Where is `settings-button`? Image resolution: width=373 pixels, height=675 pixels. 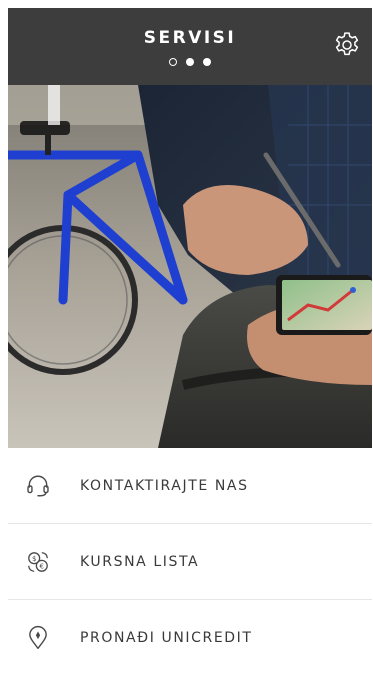 settings-button is located at coordinates (347, 45).